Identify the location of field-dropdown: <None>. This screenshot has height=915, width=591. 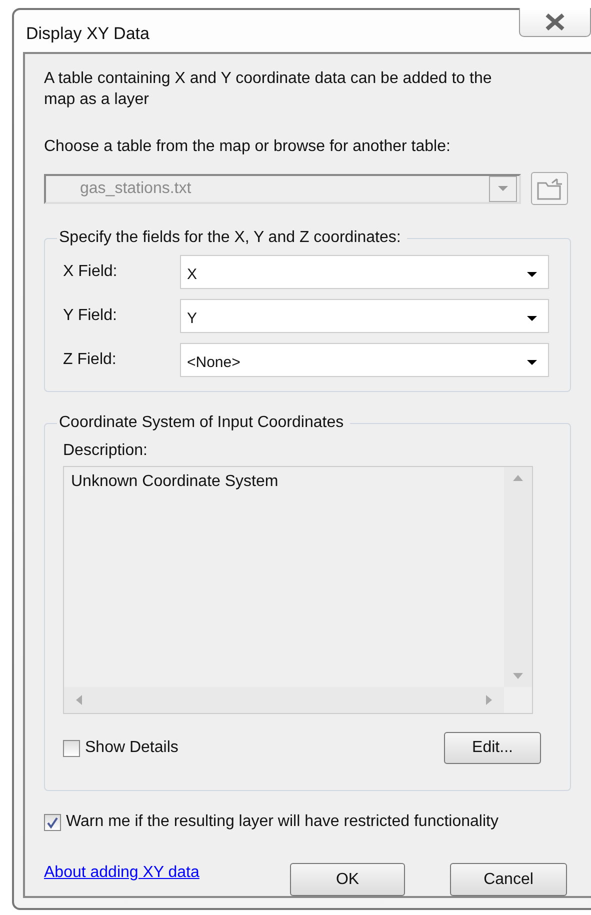
(364, 360).